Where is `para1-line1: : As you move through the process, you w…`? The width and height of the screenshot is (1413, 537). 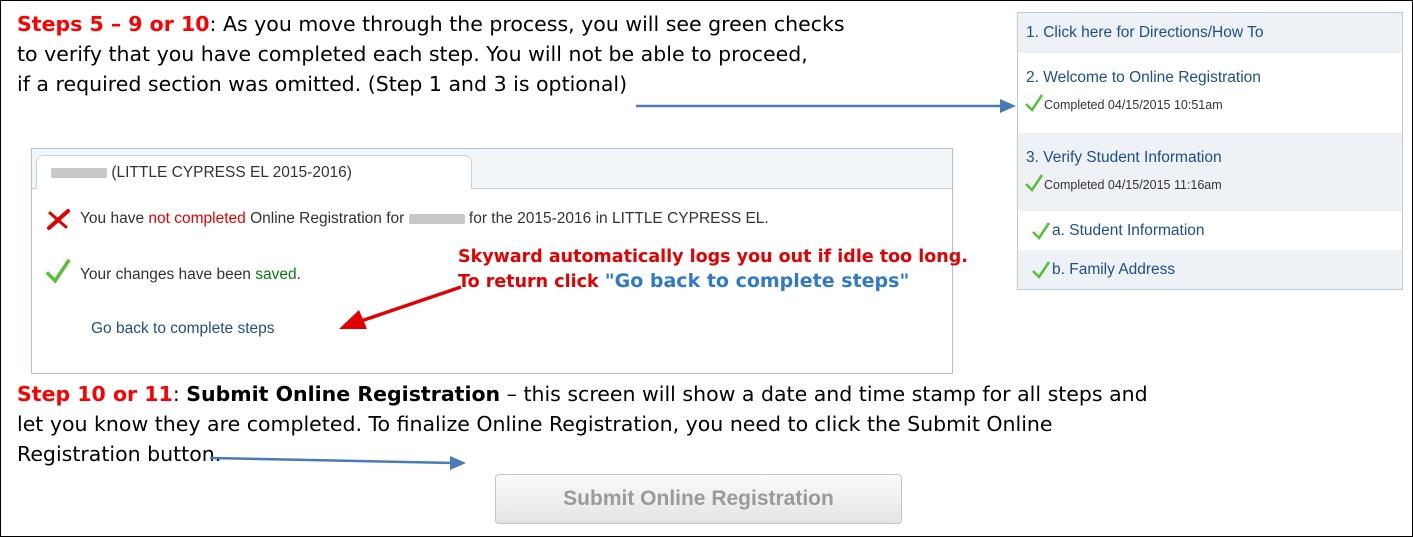 para1-line1: : As you move through the process, you w… is located at coordinates (527, 24).